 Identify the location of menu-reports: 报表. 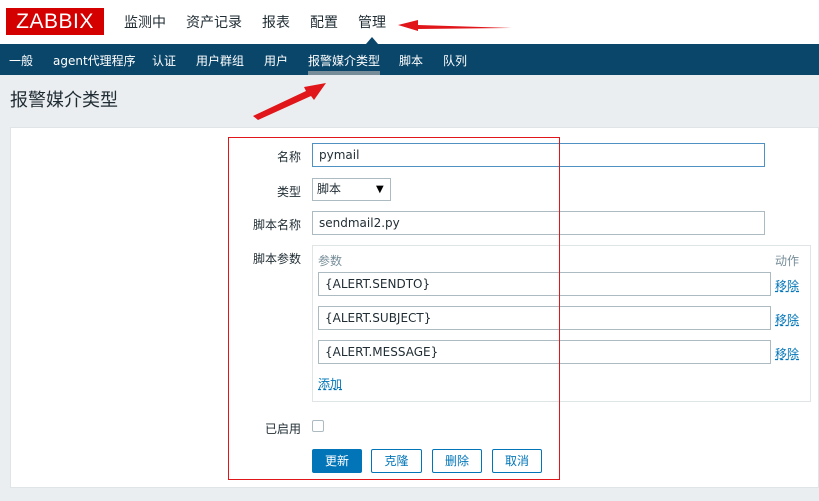
(276, 22).